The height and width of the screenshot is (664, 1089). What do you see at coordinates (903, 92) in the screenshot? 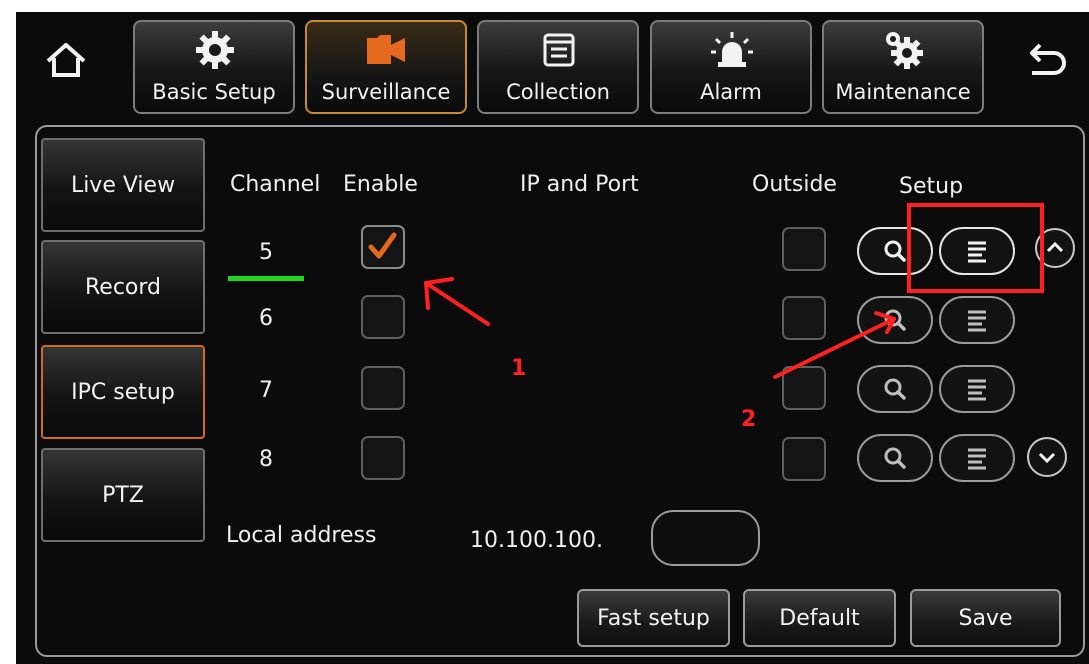
I see `tab-label: Maintenance` at bounding box center [903, 92].